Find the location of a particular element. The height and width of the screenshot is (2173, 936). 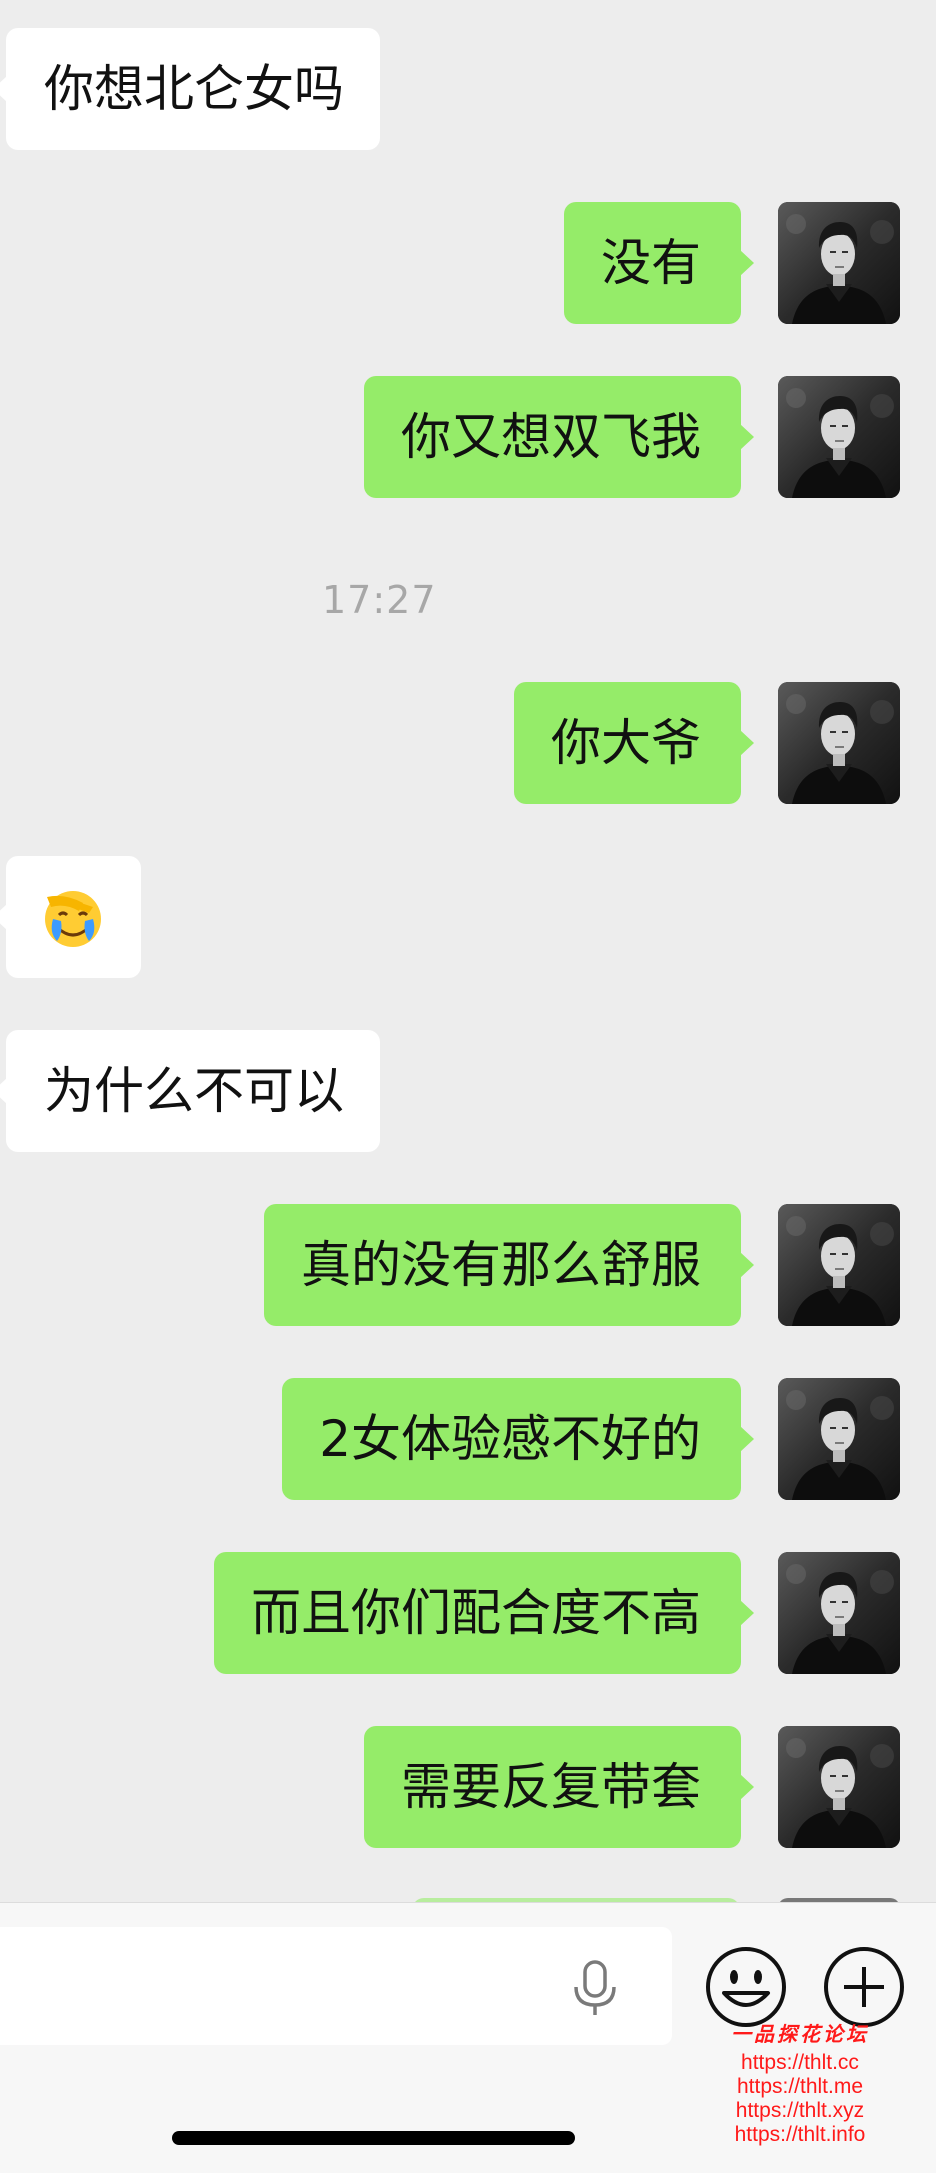

watermark-link: https://thlt.info is located at coordinates (800, 2135).